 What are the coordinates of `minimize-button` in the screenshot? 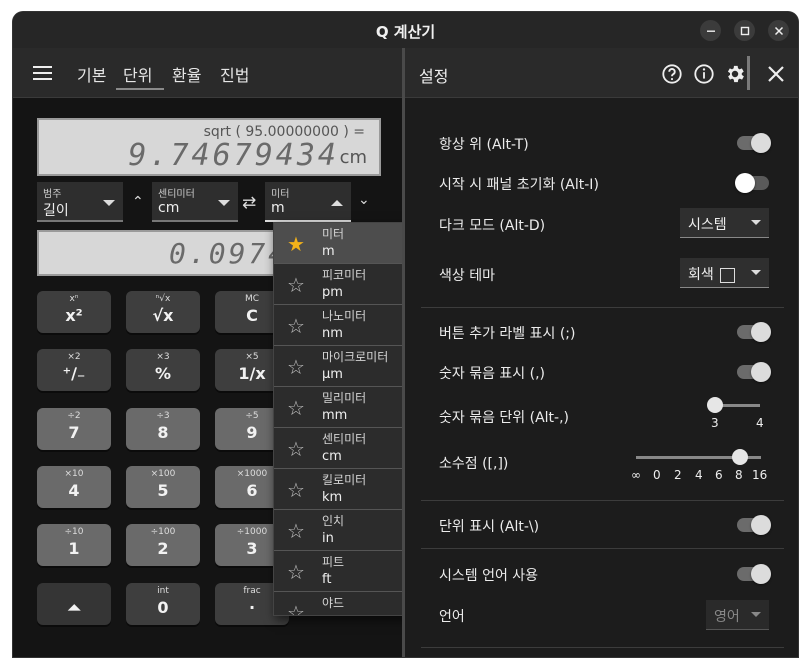 It's located at (710, 30).